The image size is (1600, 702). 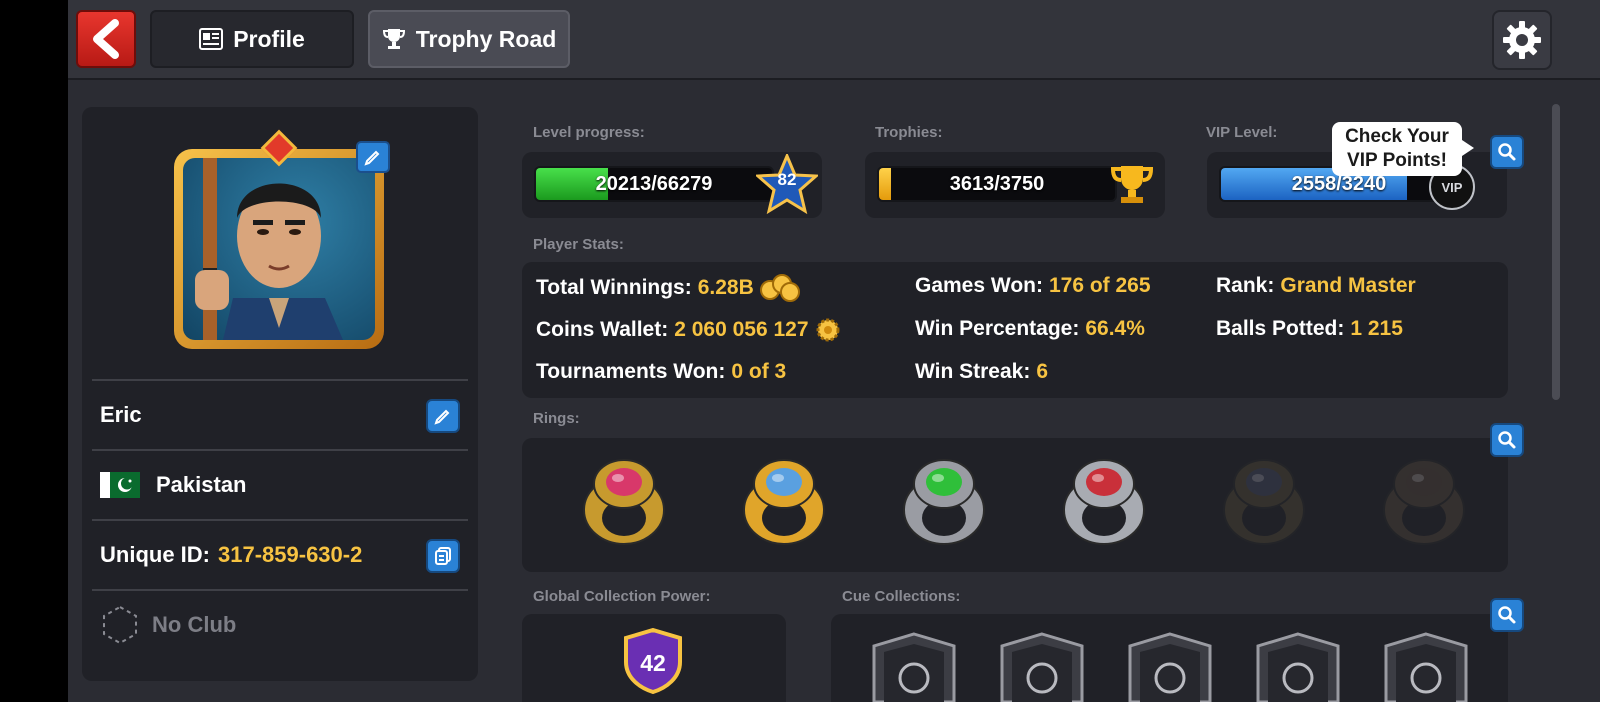 I want to click on level-progress-bar: 20213/66279, so click(x=654, y=184).